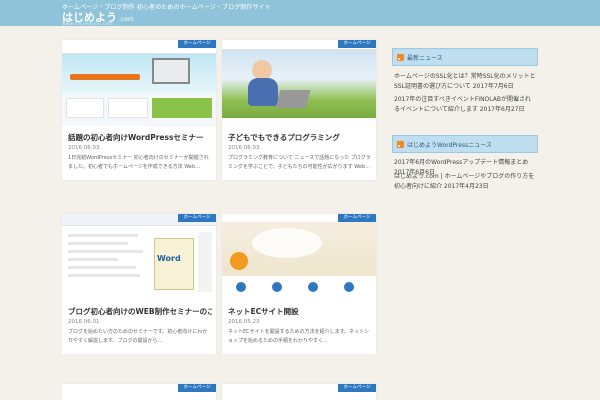  I want to click on post-title: ブログ初心者向けのWEB制作セミナーのご案内です, so click(140, 311).